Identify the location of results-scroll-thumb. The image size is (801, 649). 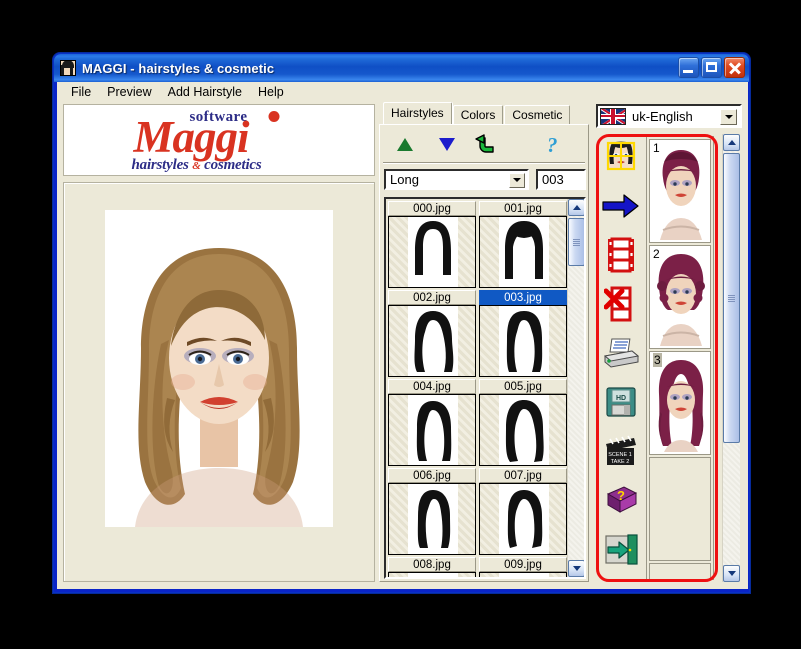
(731, 298).